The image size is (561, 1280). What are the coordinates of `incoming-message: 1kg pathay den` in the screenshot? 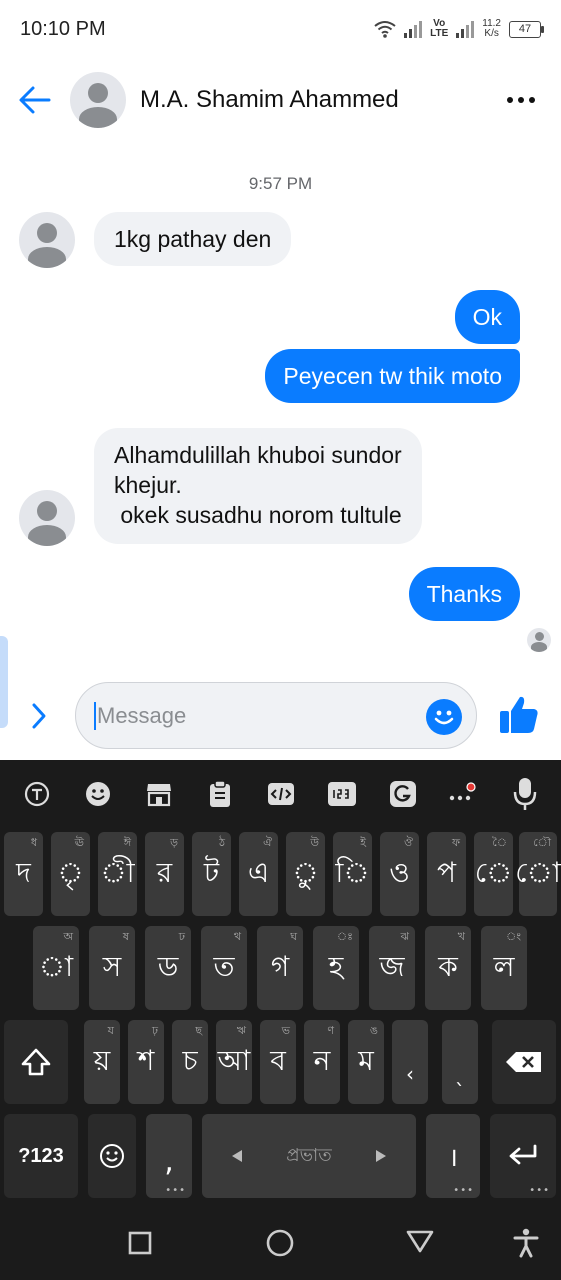 It's located at (193, 239).